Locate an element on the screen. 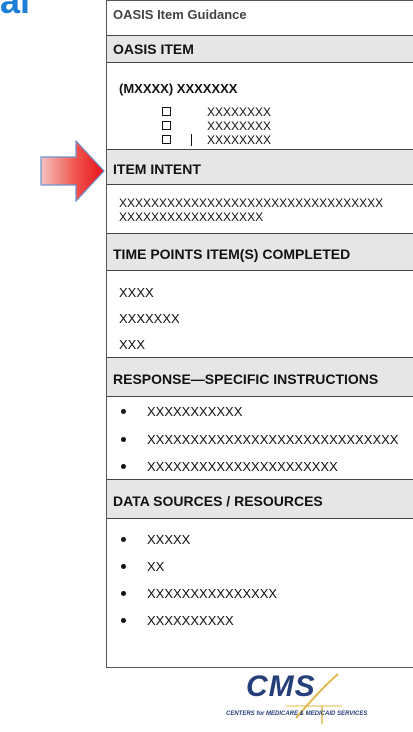 The image size is (413, 732). section-header-response-instructions: RESPONSE—SPECIFIC INSTRUCTIONS is located at coordinates (260, 377).